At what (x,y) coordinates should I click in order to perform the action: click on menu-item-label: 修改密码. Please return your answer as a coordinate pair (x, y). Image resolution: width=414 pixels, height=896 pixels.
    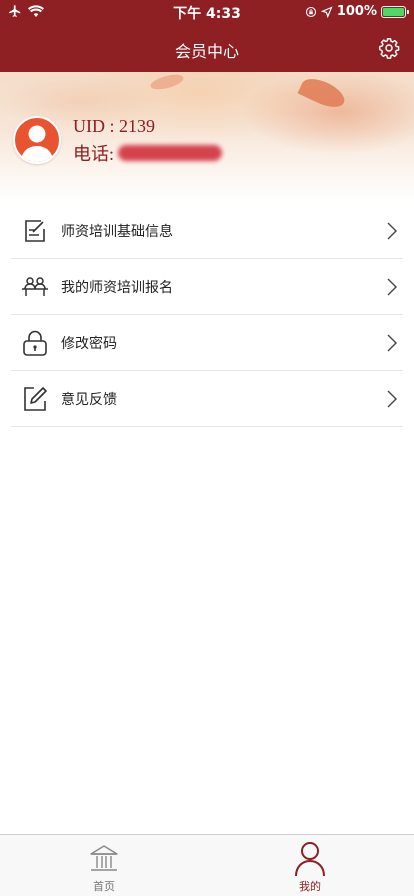
    Looking at the image, I should click on (89, 343).